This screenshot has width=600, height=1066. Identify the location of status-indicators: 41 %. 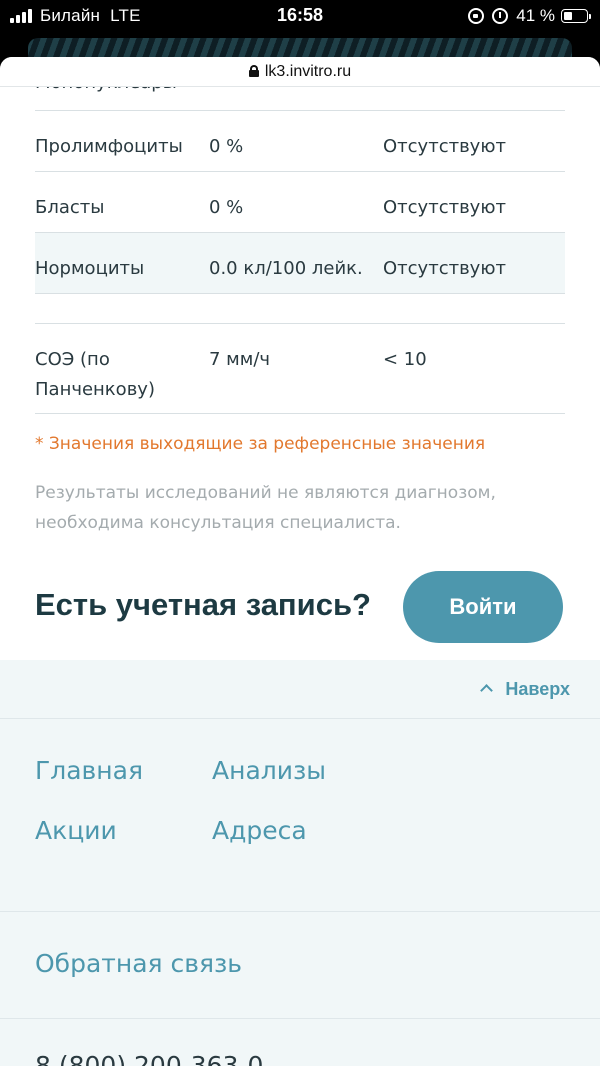
(529, 16).